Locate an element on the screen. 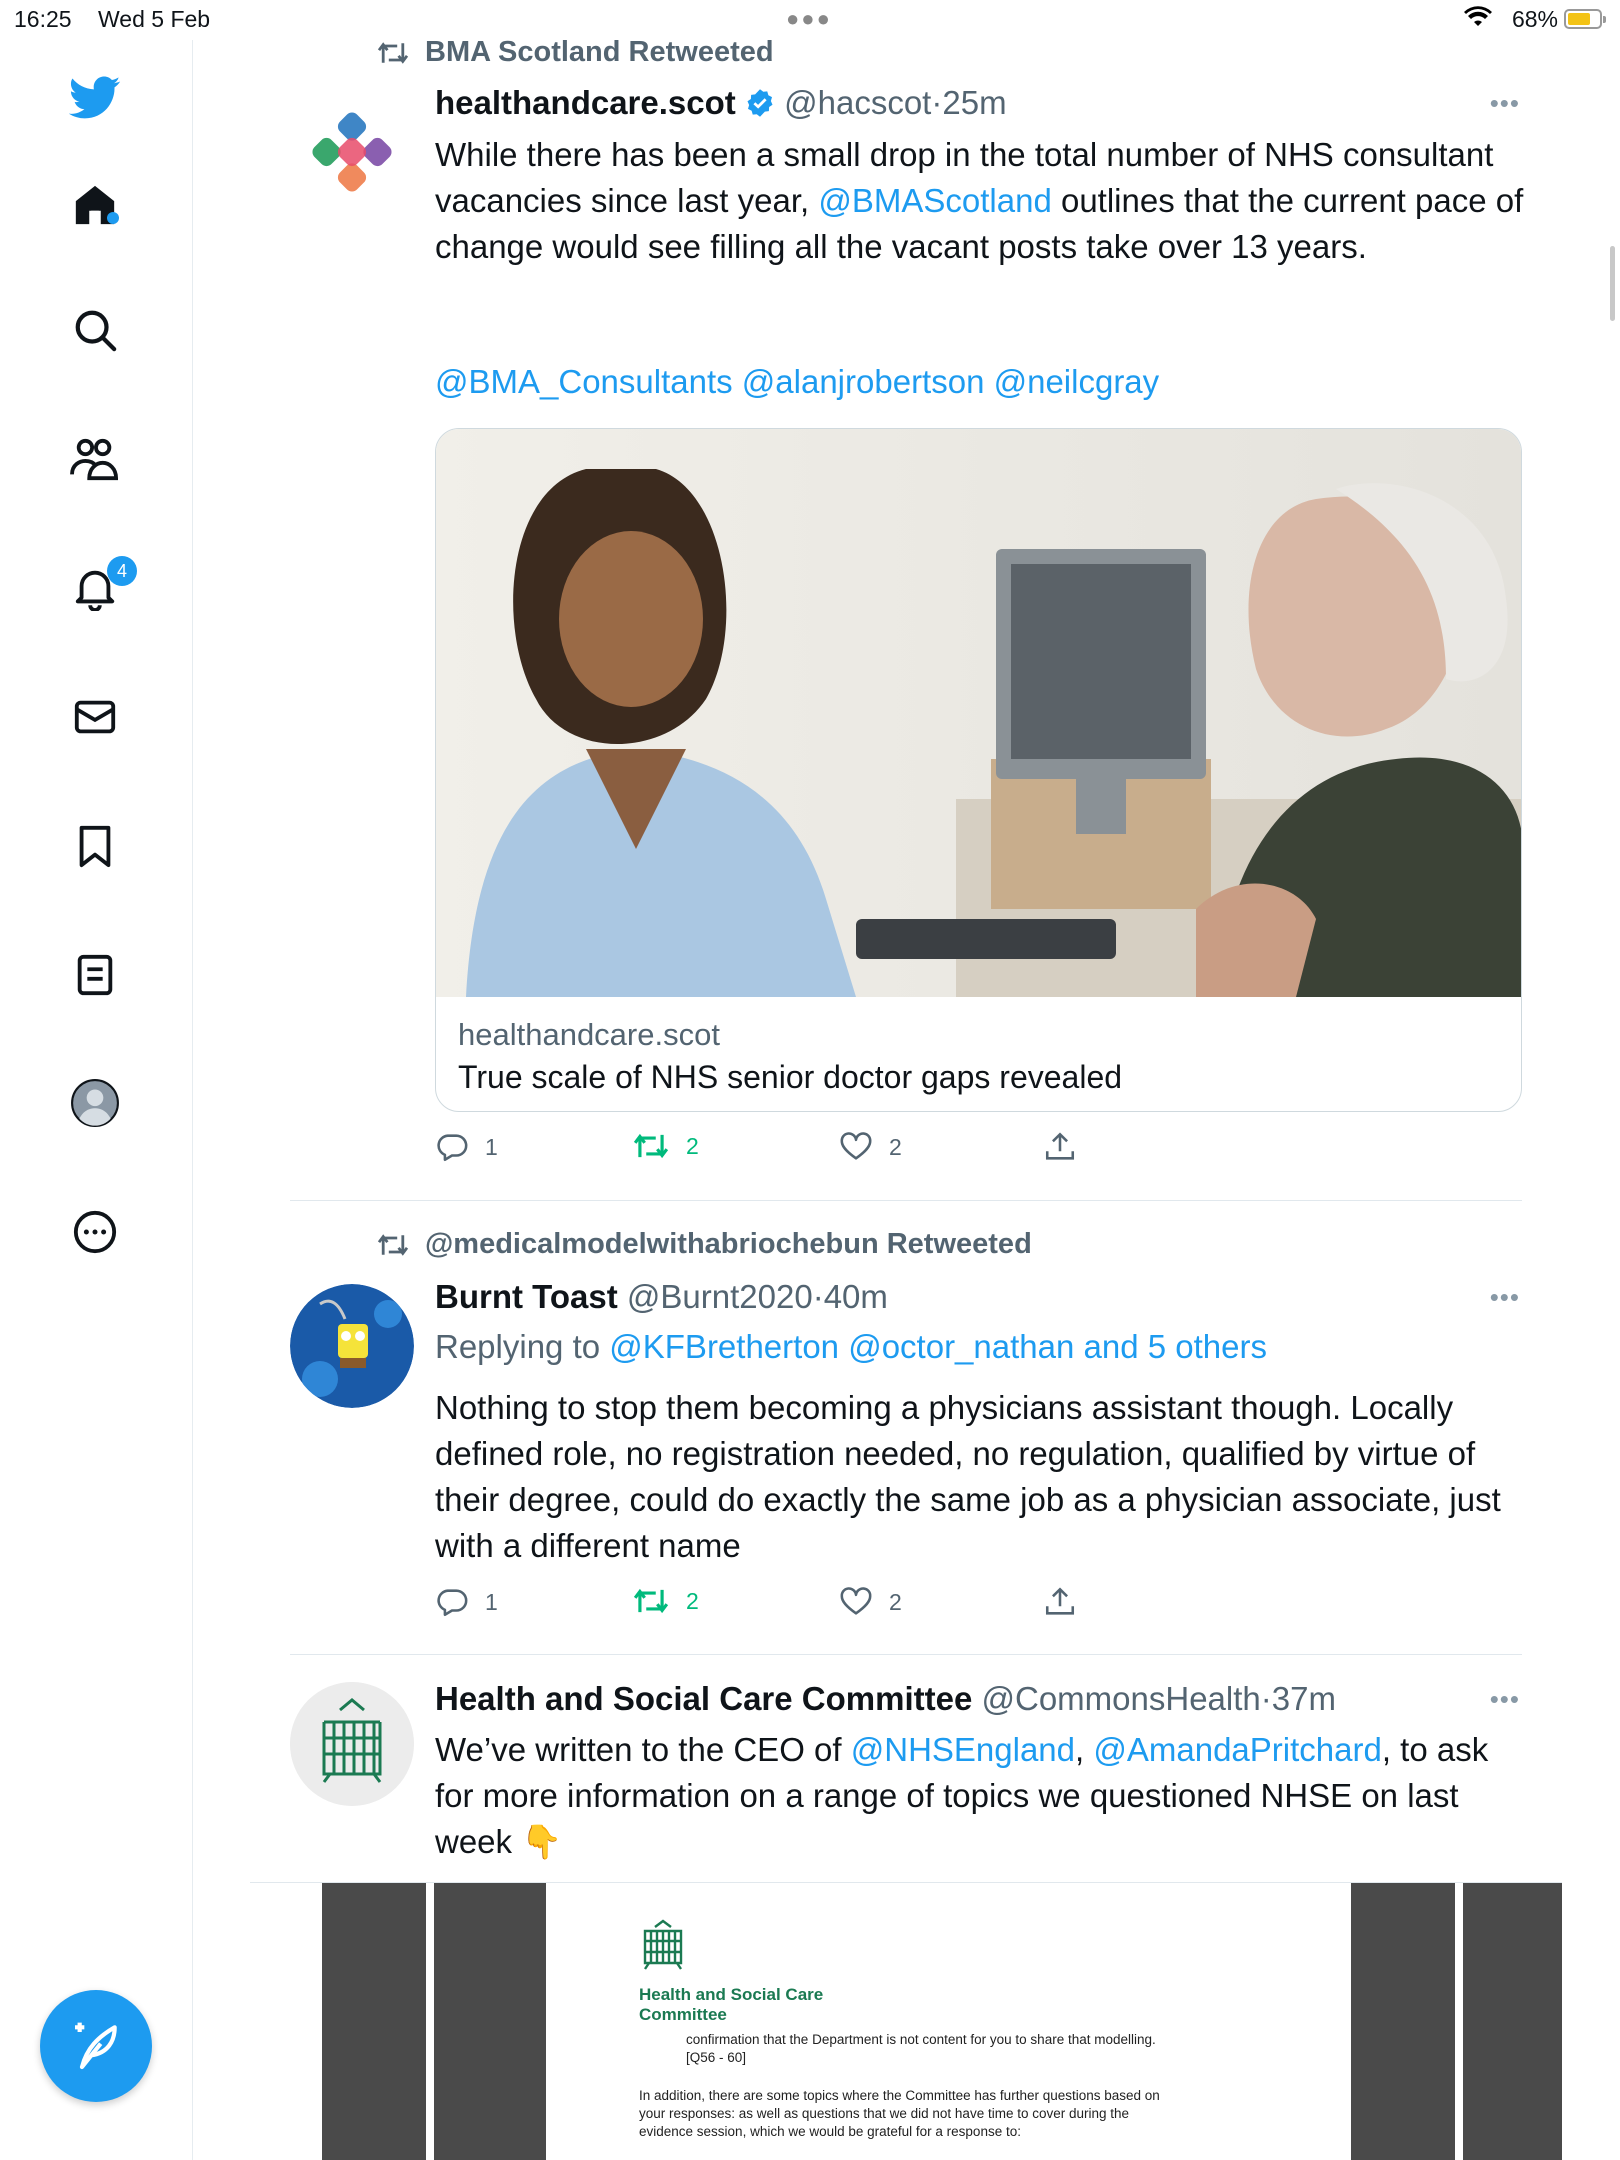 Image resolution: width=1620 pixels, height=2160 pixels. scrollbar is located at coordinates (1612, 283).